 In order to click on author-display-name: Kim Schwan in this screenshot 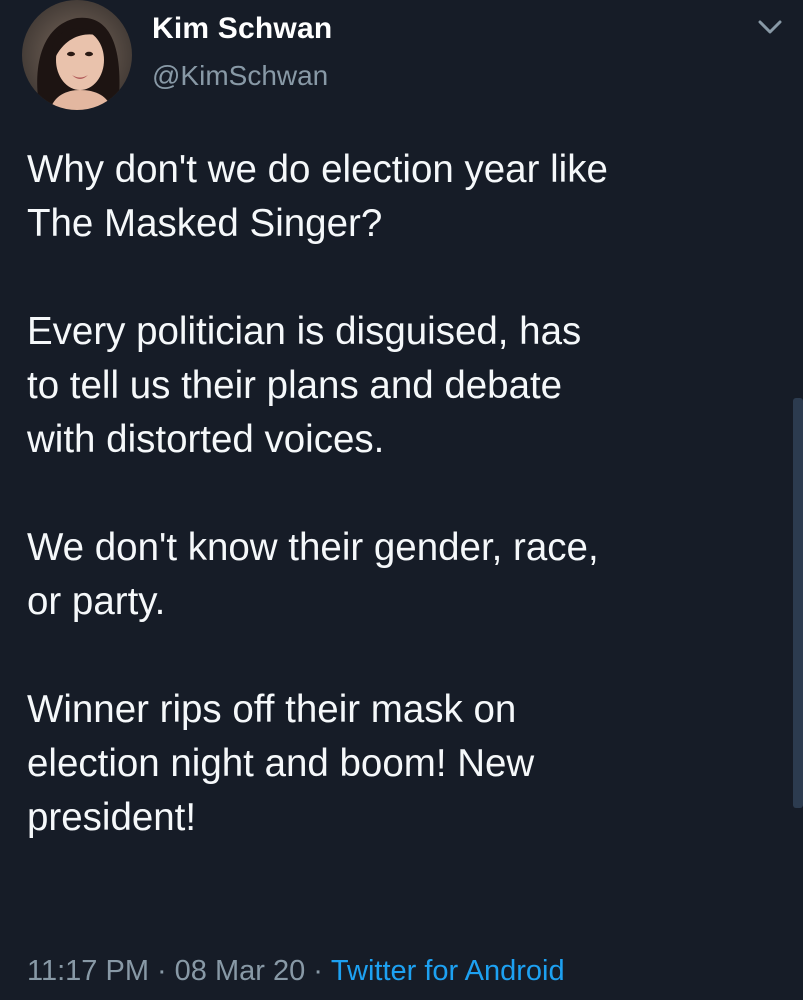, I will do `click(242, 29)`.